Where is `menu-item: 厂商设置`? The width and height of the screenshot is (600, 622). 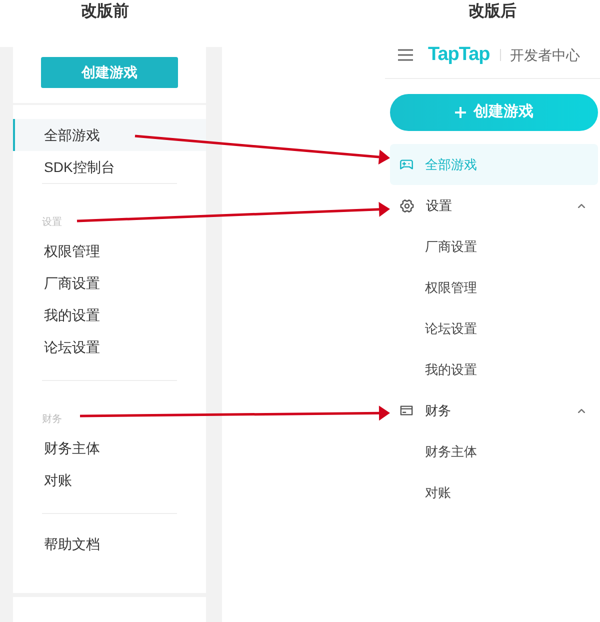 menu-item: 厂商设置 is located at coordinates (109, 283).